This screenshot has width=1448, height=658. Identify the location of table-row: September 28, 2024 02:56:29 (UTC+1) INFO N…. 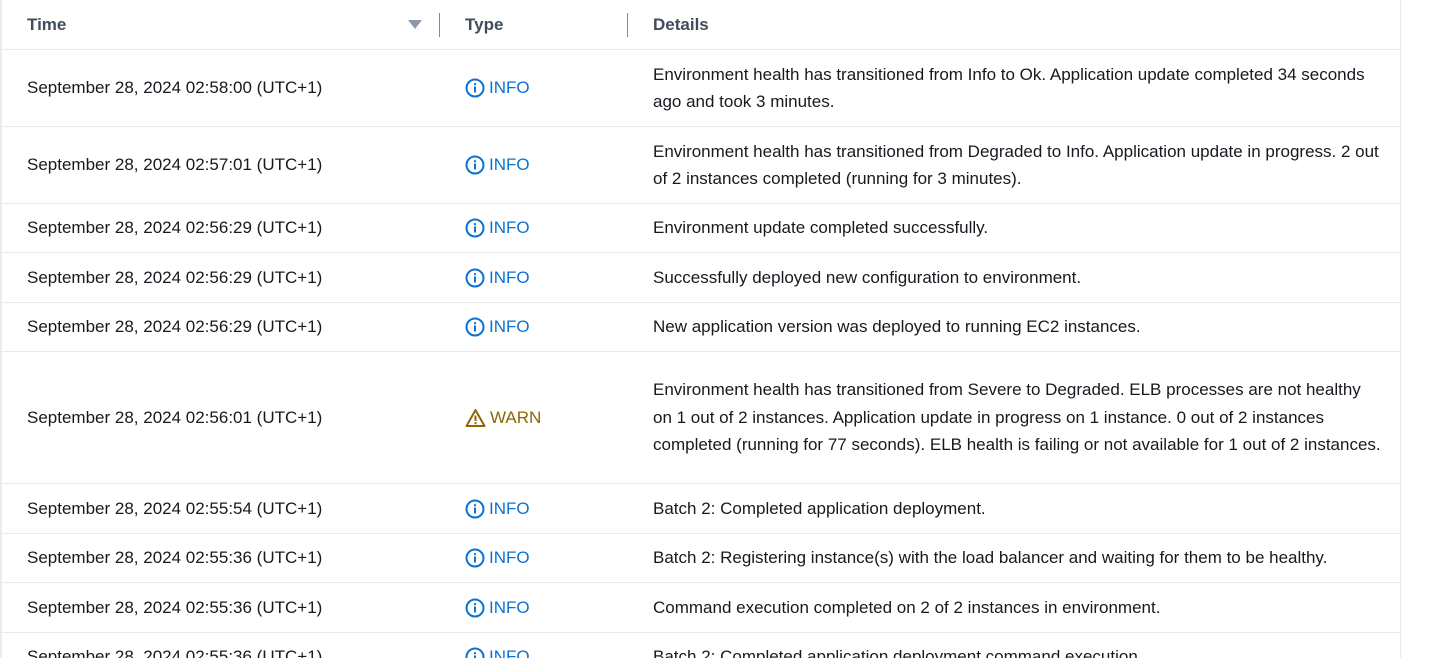
(701, 327).